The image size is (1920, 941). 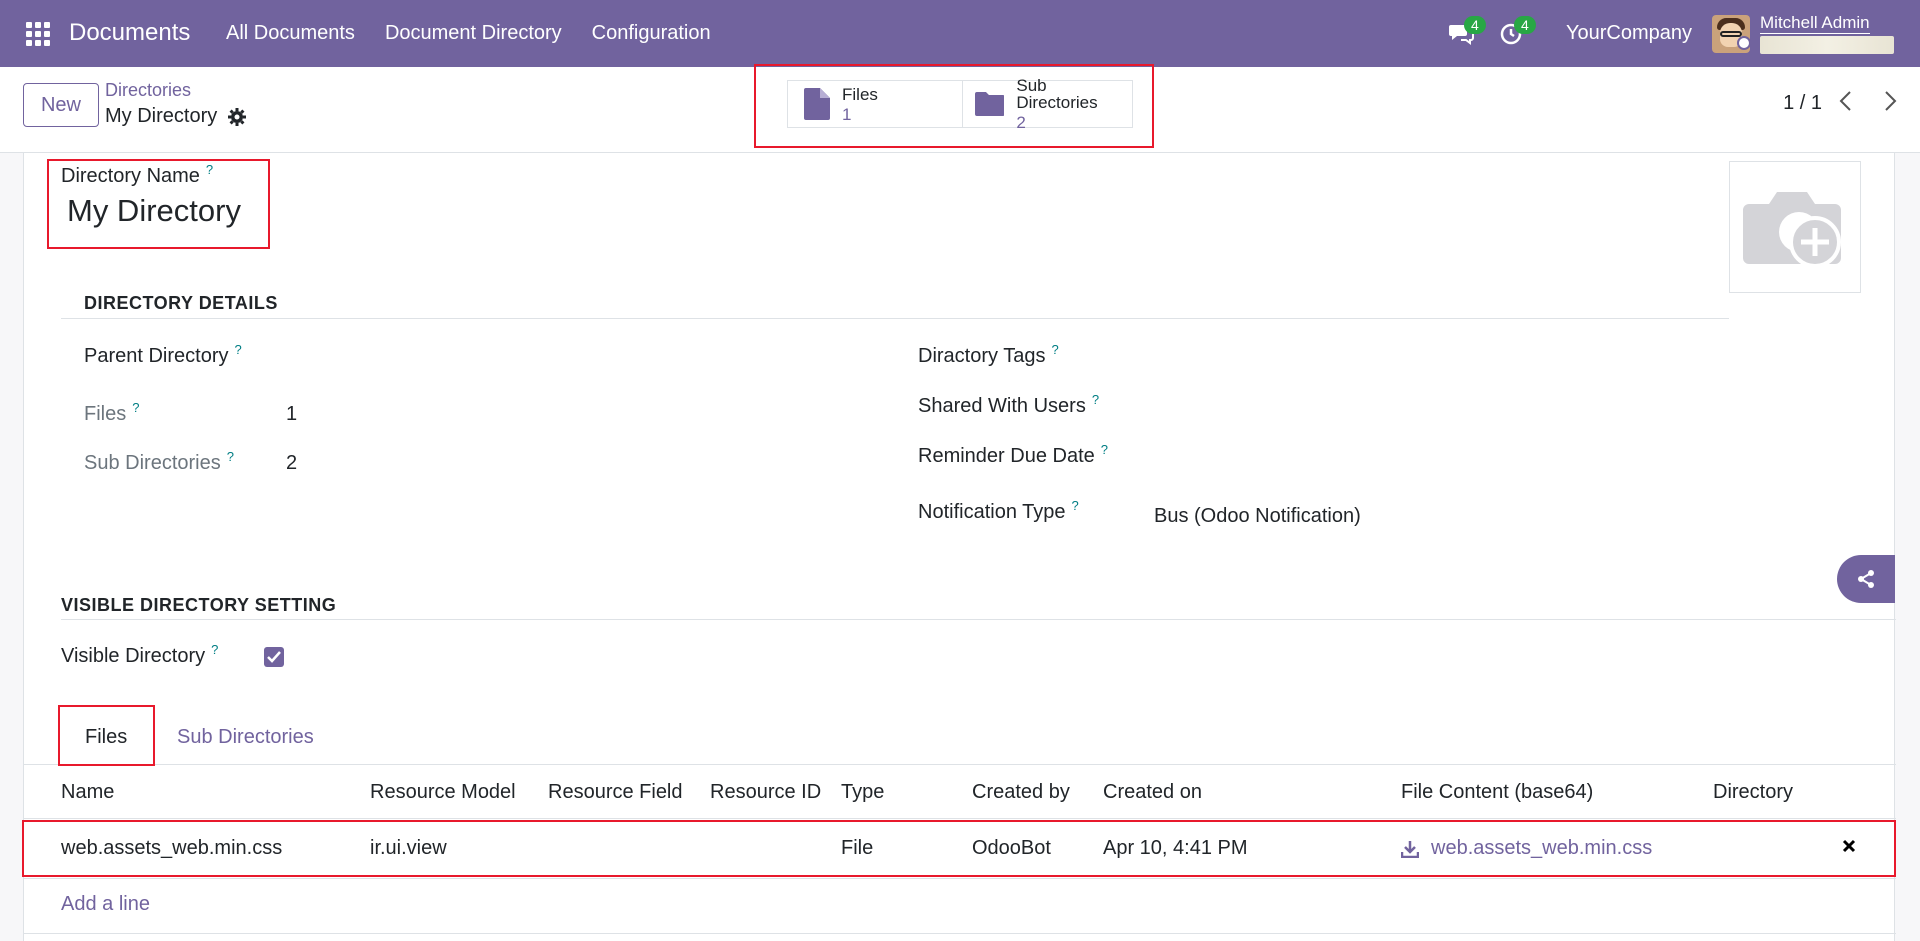 I want to click on share-button, so click(x=1866, y=579).